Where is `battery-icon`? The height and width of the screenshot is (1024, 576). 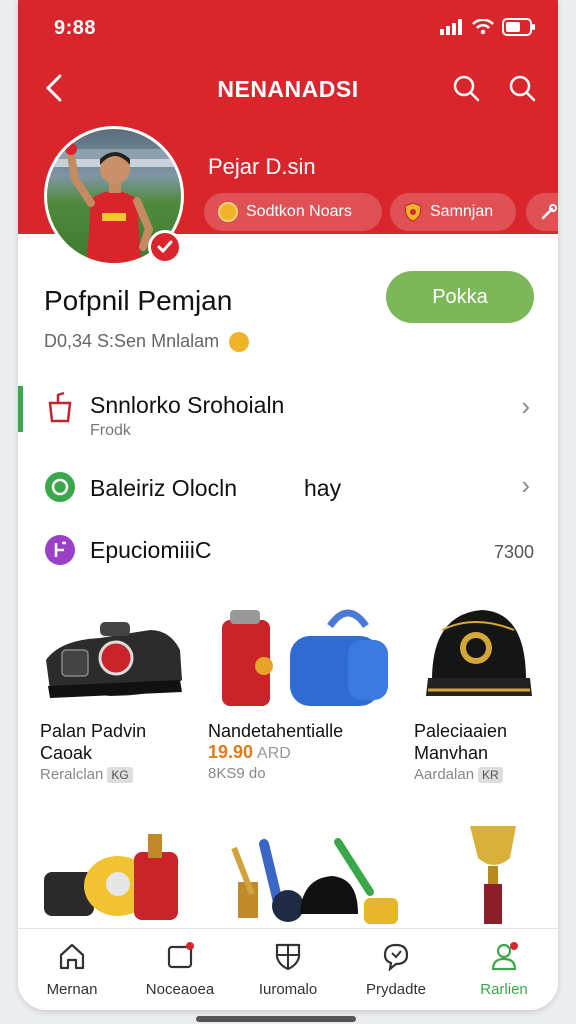 battery-icon is located at coordinates (518, 27).